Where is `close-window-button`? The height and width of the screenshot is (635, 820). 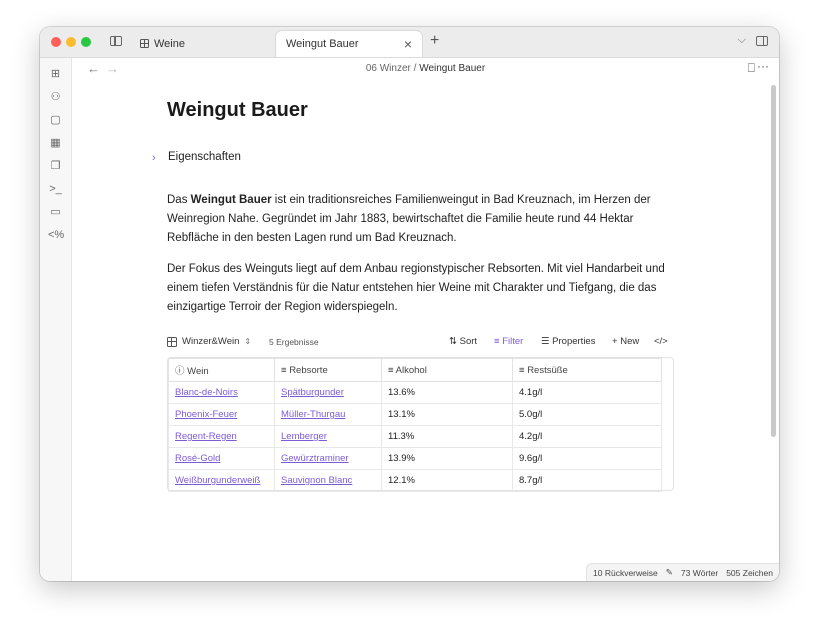 close-window-button is located at coordinates (56, 42).